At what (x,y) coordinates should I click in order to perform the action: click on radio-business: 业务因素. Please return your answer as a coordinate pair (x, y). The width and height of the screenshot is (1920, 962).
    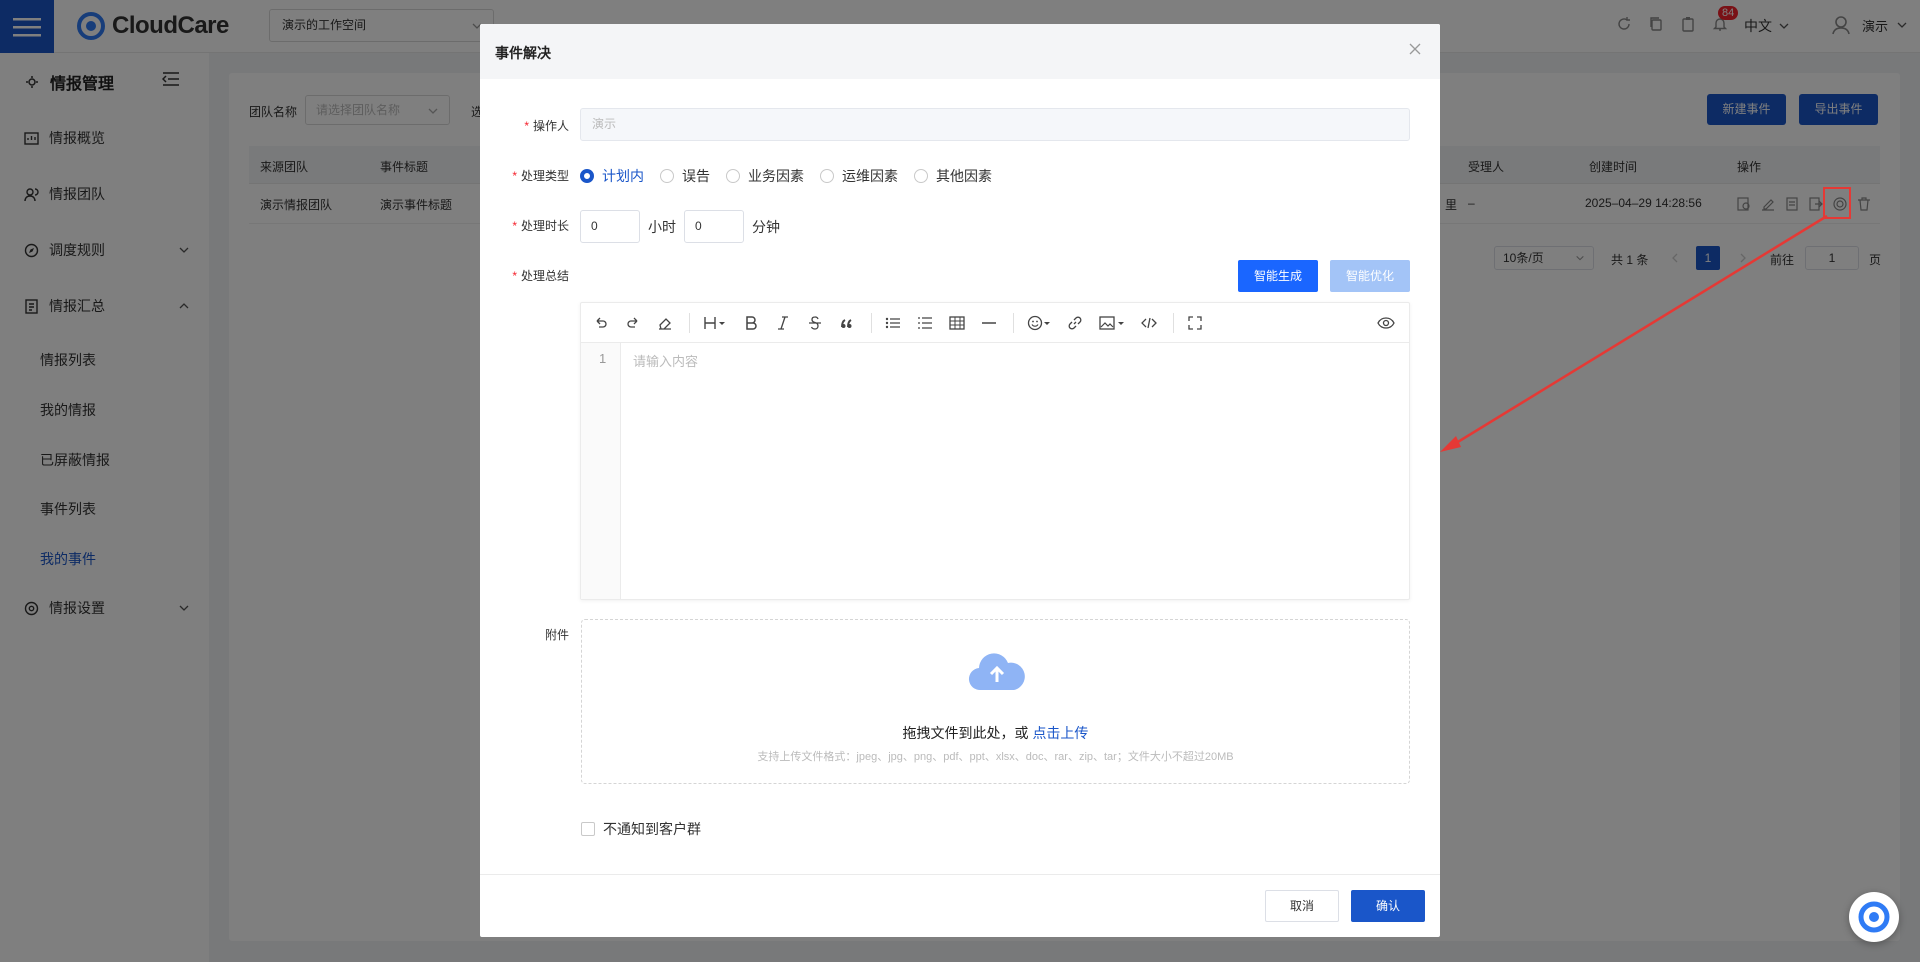
    Looking at the image, I should click on (765, 176).